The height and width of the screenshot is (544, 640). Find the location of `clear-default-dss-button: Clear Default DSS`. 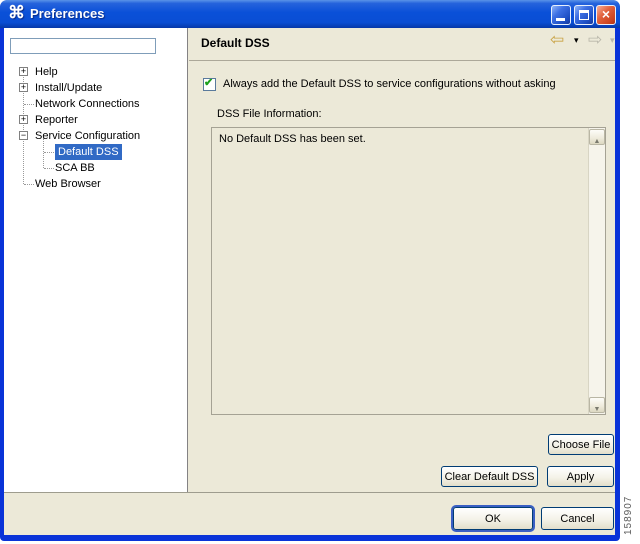

clear-default-dss-button: Clear Default DSS is located at coordinates (489, 476).